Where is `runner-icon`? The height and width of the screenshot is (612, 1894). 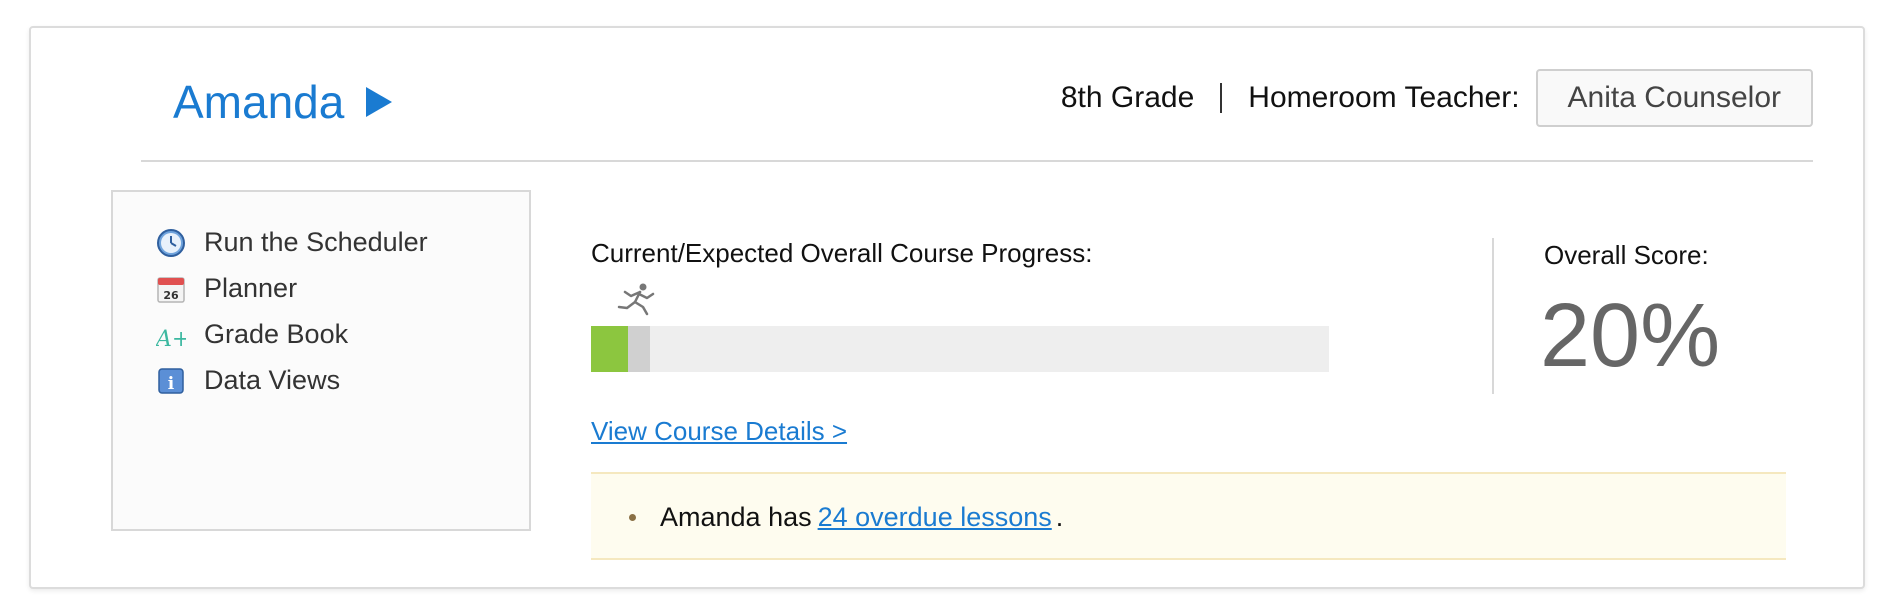 runner-icon is located at coordinates (636, 299).